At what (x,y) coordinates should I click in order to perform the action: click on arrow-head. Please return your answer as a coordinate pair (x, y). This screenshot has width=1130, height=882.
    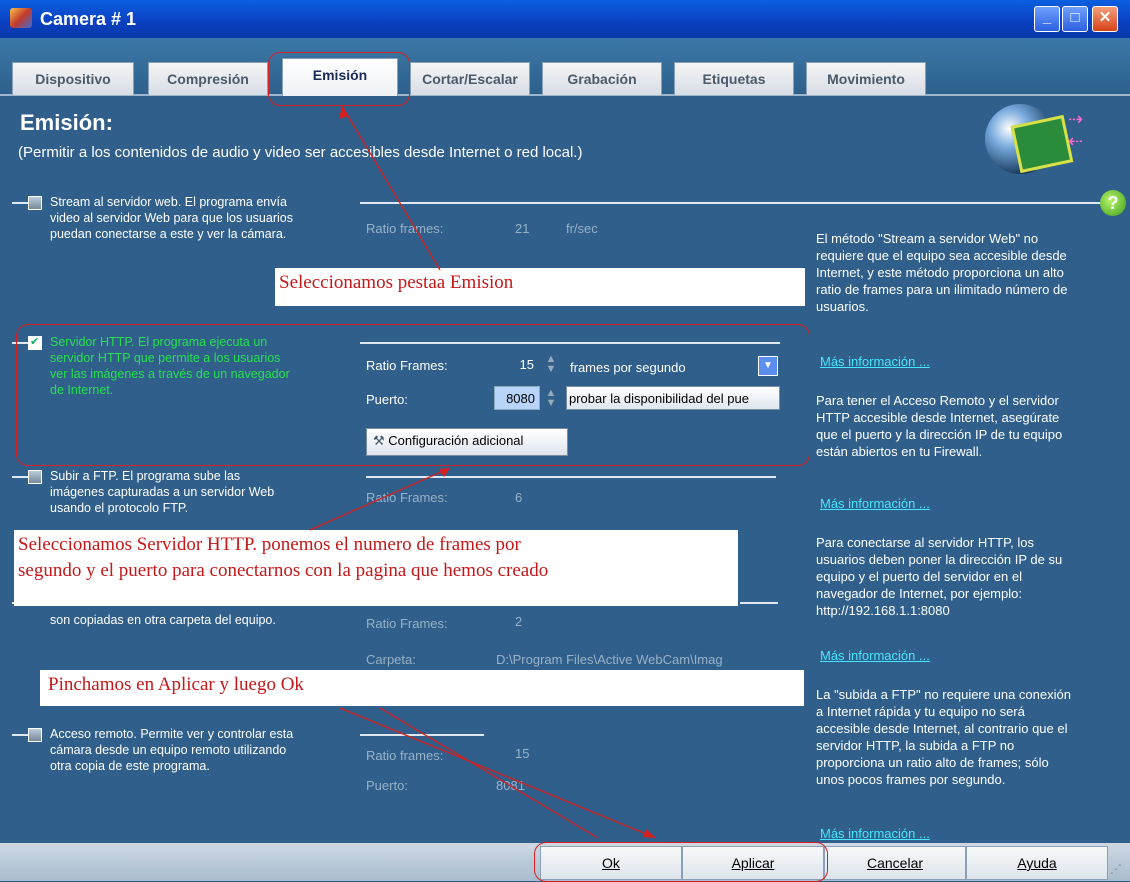
    Looking at the image, I should click on (649, 833).